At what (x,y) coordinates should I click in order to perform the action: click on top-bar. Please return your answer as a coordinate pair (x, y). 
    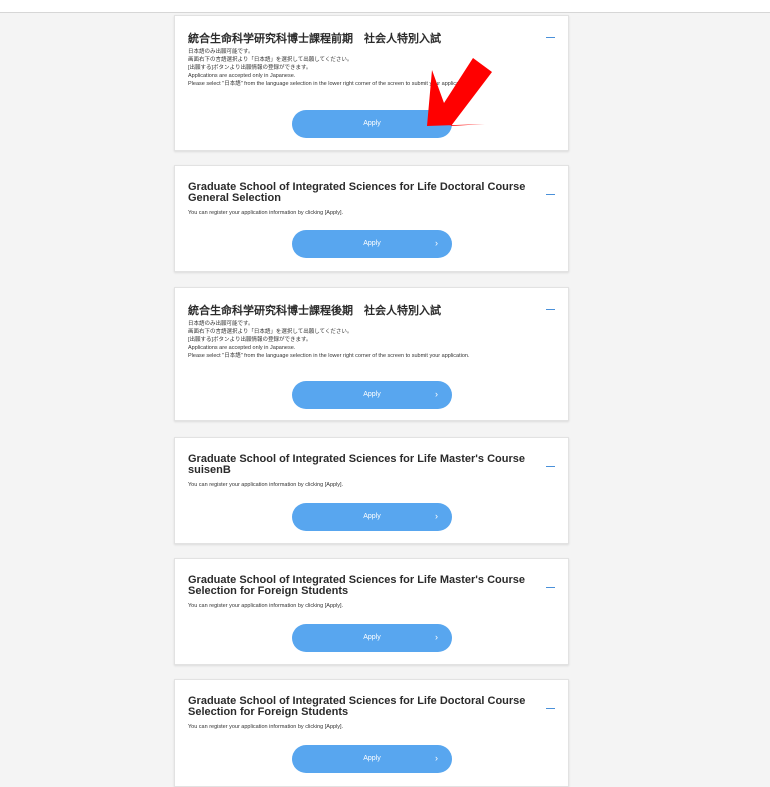
    Looking at the image, I should click on (385, 6).